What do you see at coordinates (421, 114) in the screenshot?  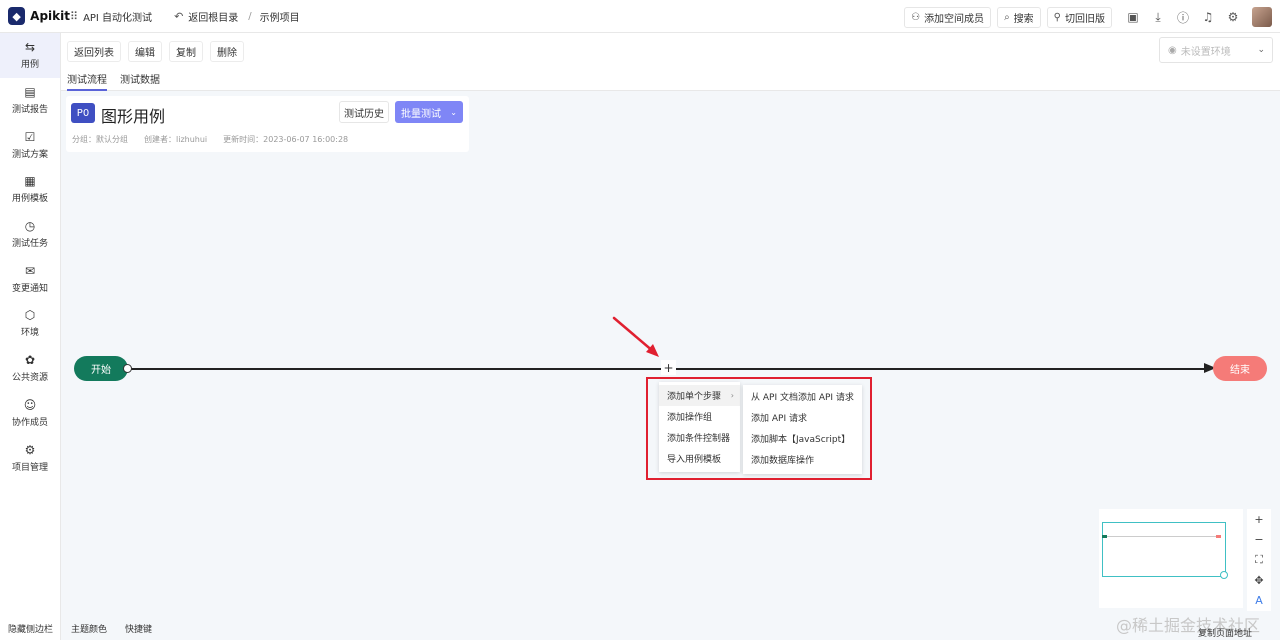 I see `batch-test-label: 批量测试` at bounding box center [421, 114].